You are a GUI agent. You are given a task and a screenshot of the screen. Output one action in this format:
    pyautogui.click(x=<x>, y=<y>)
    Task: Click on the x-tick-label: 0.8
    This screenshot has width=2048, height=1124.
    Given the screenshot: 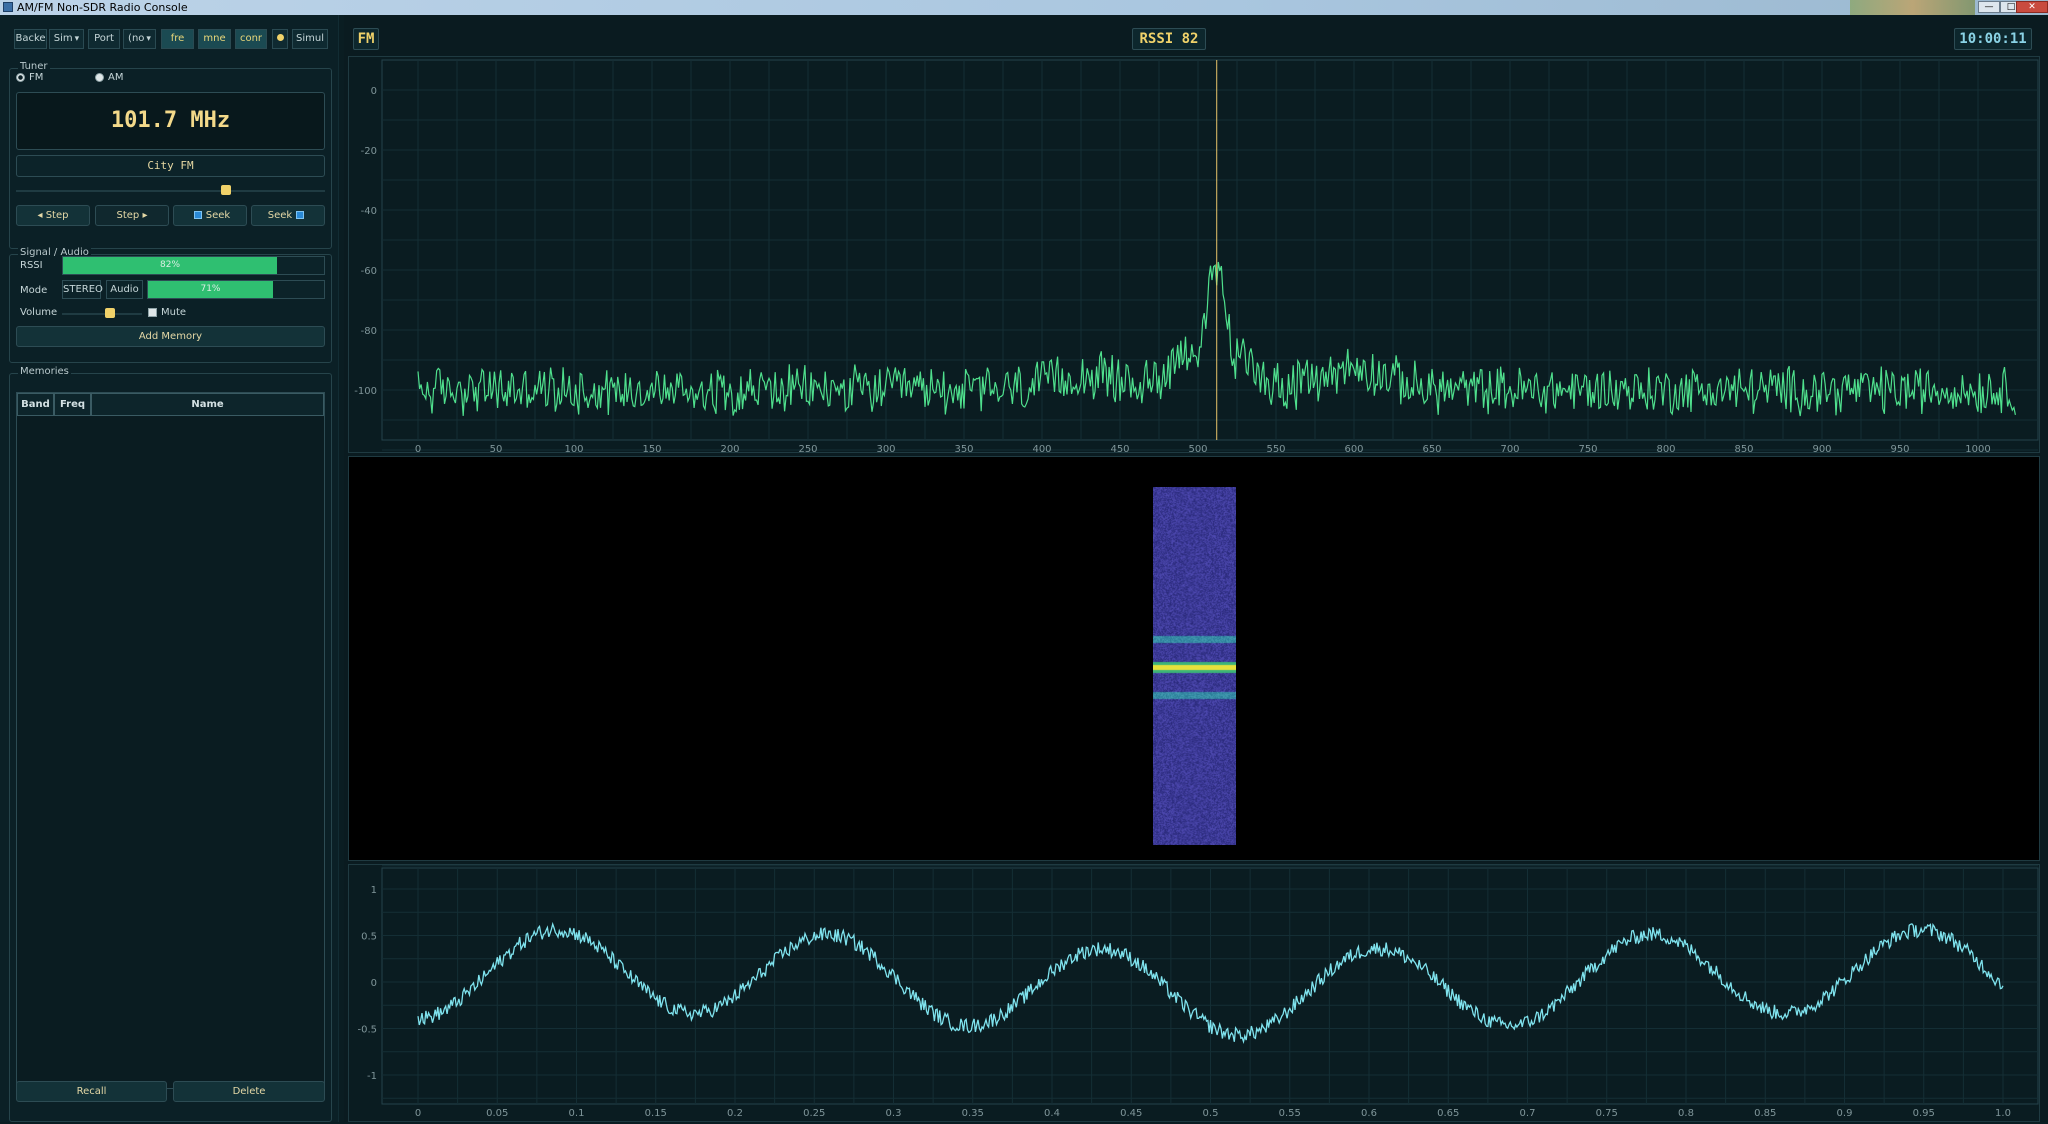 What is the action you would take?
    pyautogui.click(x=1686, y=1113)
    